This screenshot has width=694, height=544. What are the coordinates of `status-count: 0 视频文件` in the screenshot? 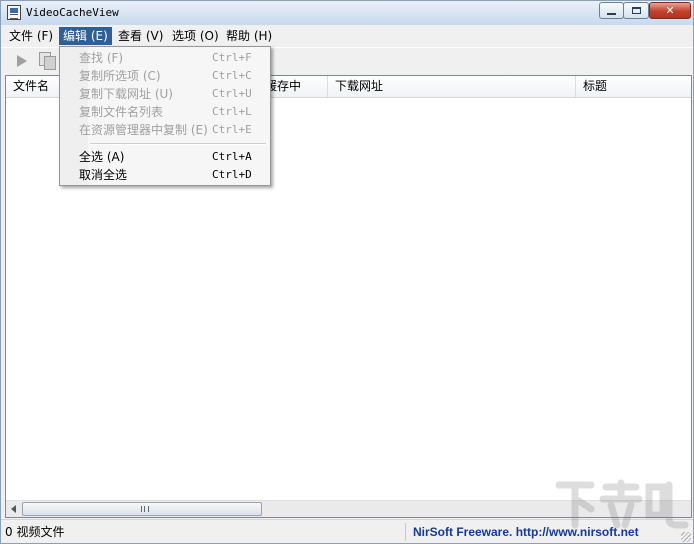 It's located at (205, 532).